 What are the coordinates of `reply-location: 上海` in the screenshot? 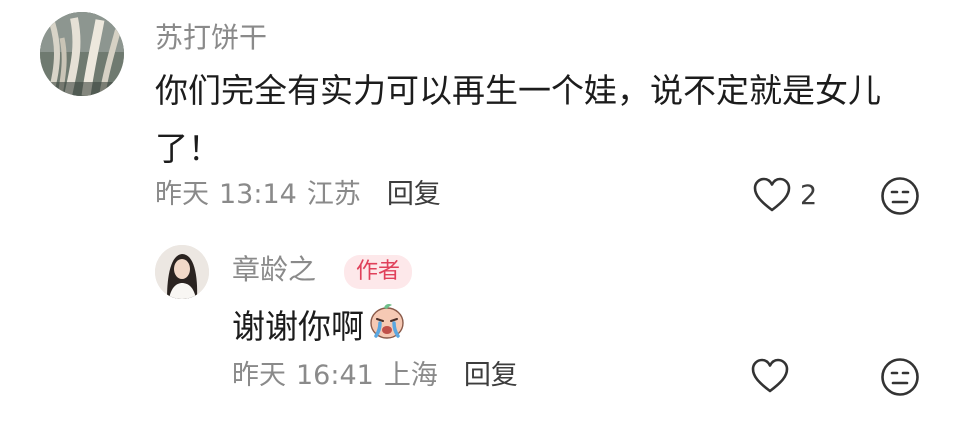 It's located at (410, 375).